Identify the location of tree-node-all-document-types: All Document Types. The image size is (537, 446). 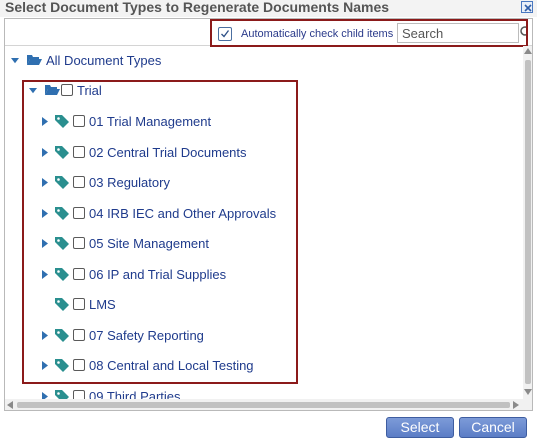
(109, 61).